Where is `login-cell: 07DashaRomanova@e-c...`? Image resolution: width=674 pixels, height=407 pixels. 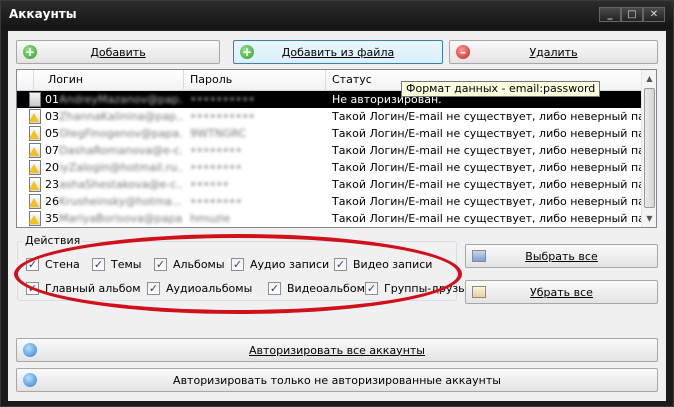 login-cell: 07DashaRomanova@e-c... is located at coordinates (114, 150).